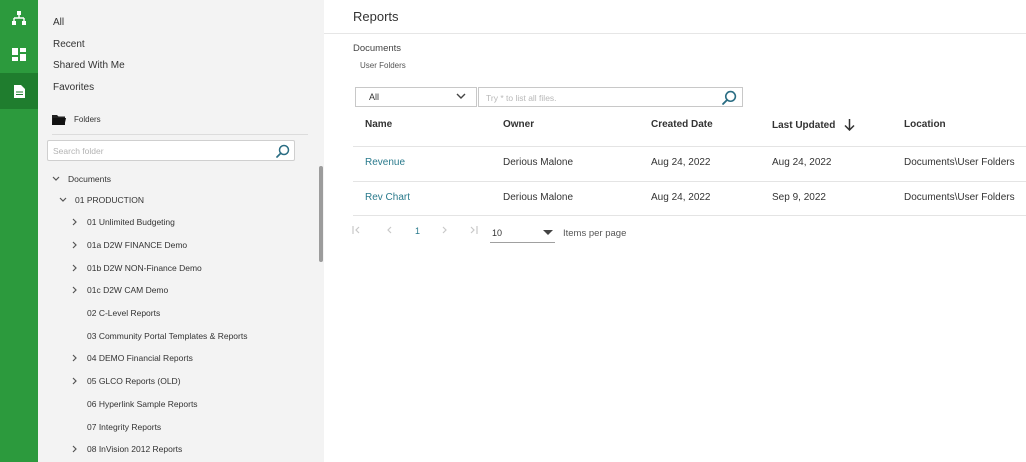 This screenshot has width=1026, height=462. Describe the element at coordinates (140, 358) in the screenshot. I see `folder-tree-label: 04 DEMO Financial Reports` at that location.